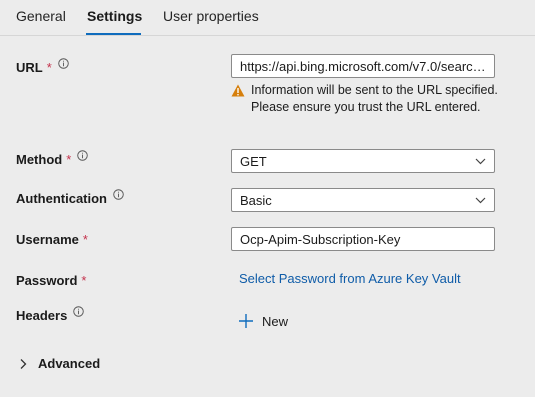  What do you see at coordinates (42, 66) in the screenshot?
I see `url-label: URL *` at bounding box center [42, 66].